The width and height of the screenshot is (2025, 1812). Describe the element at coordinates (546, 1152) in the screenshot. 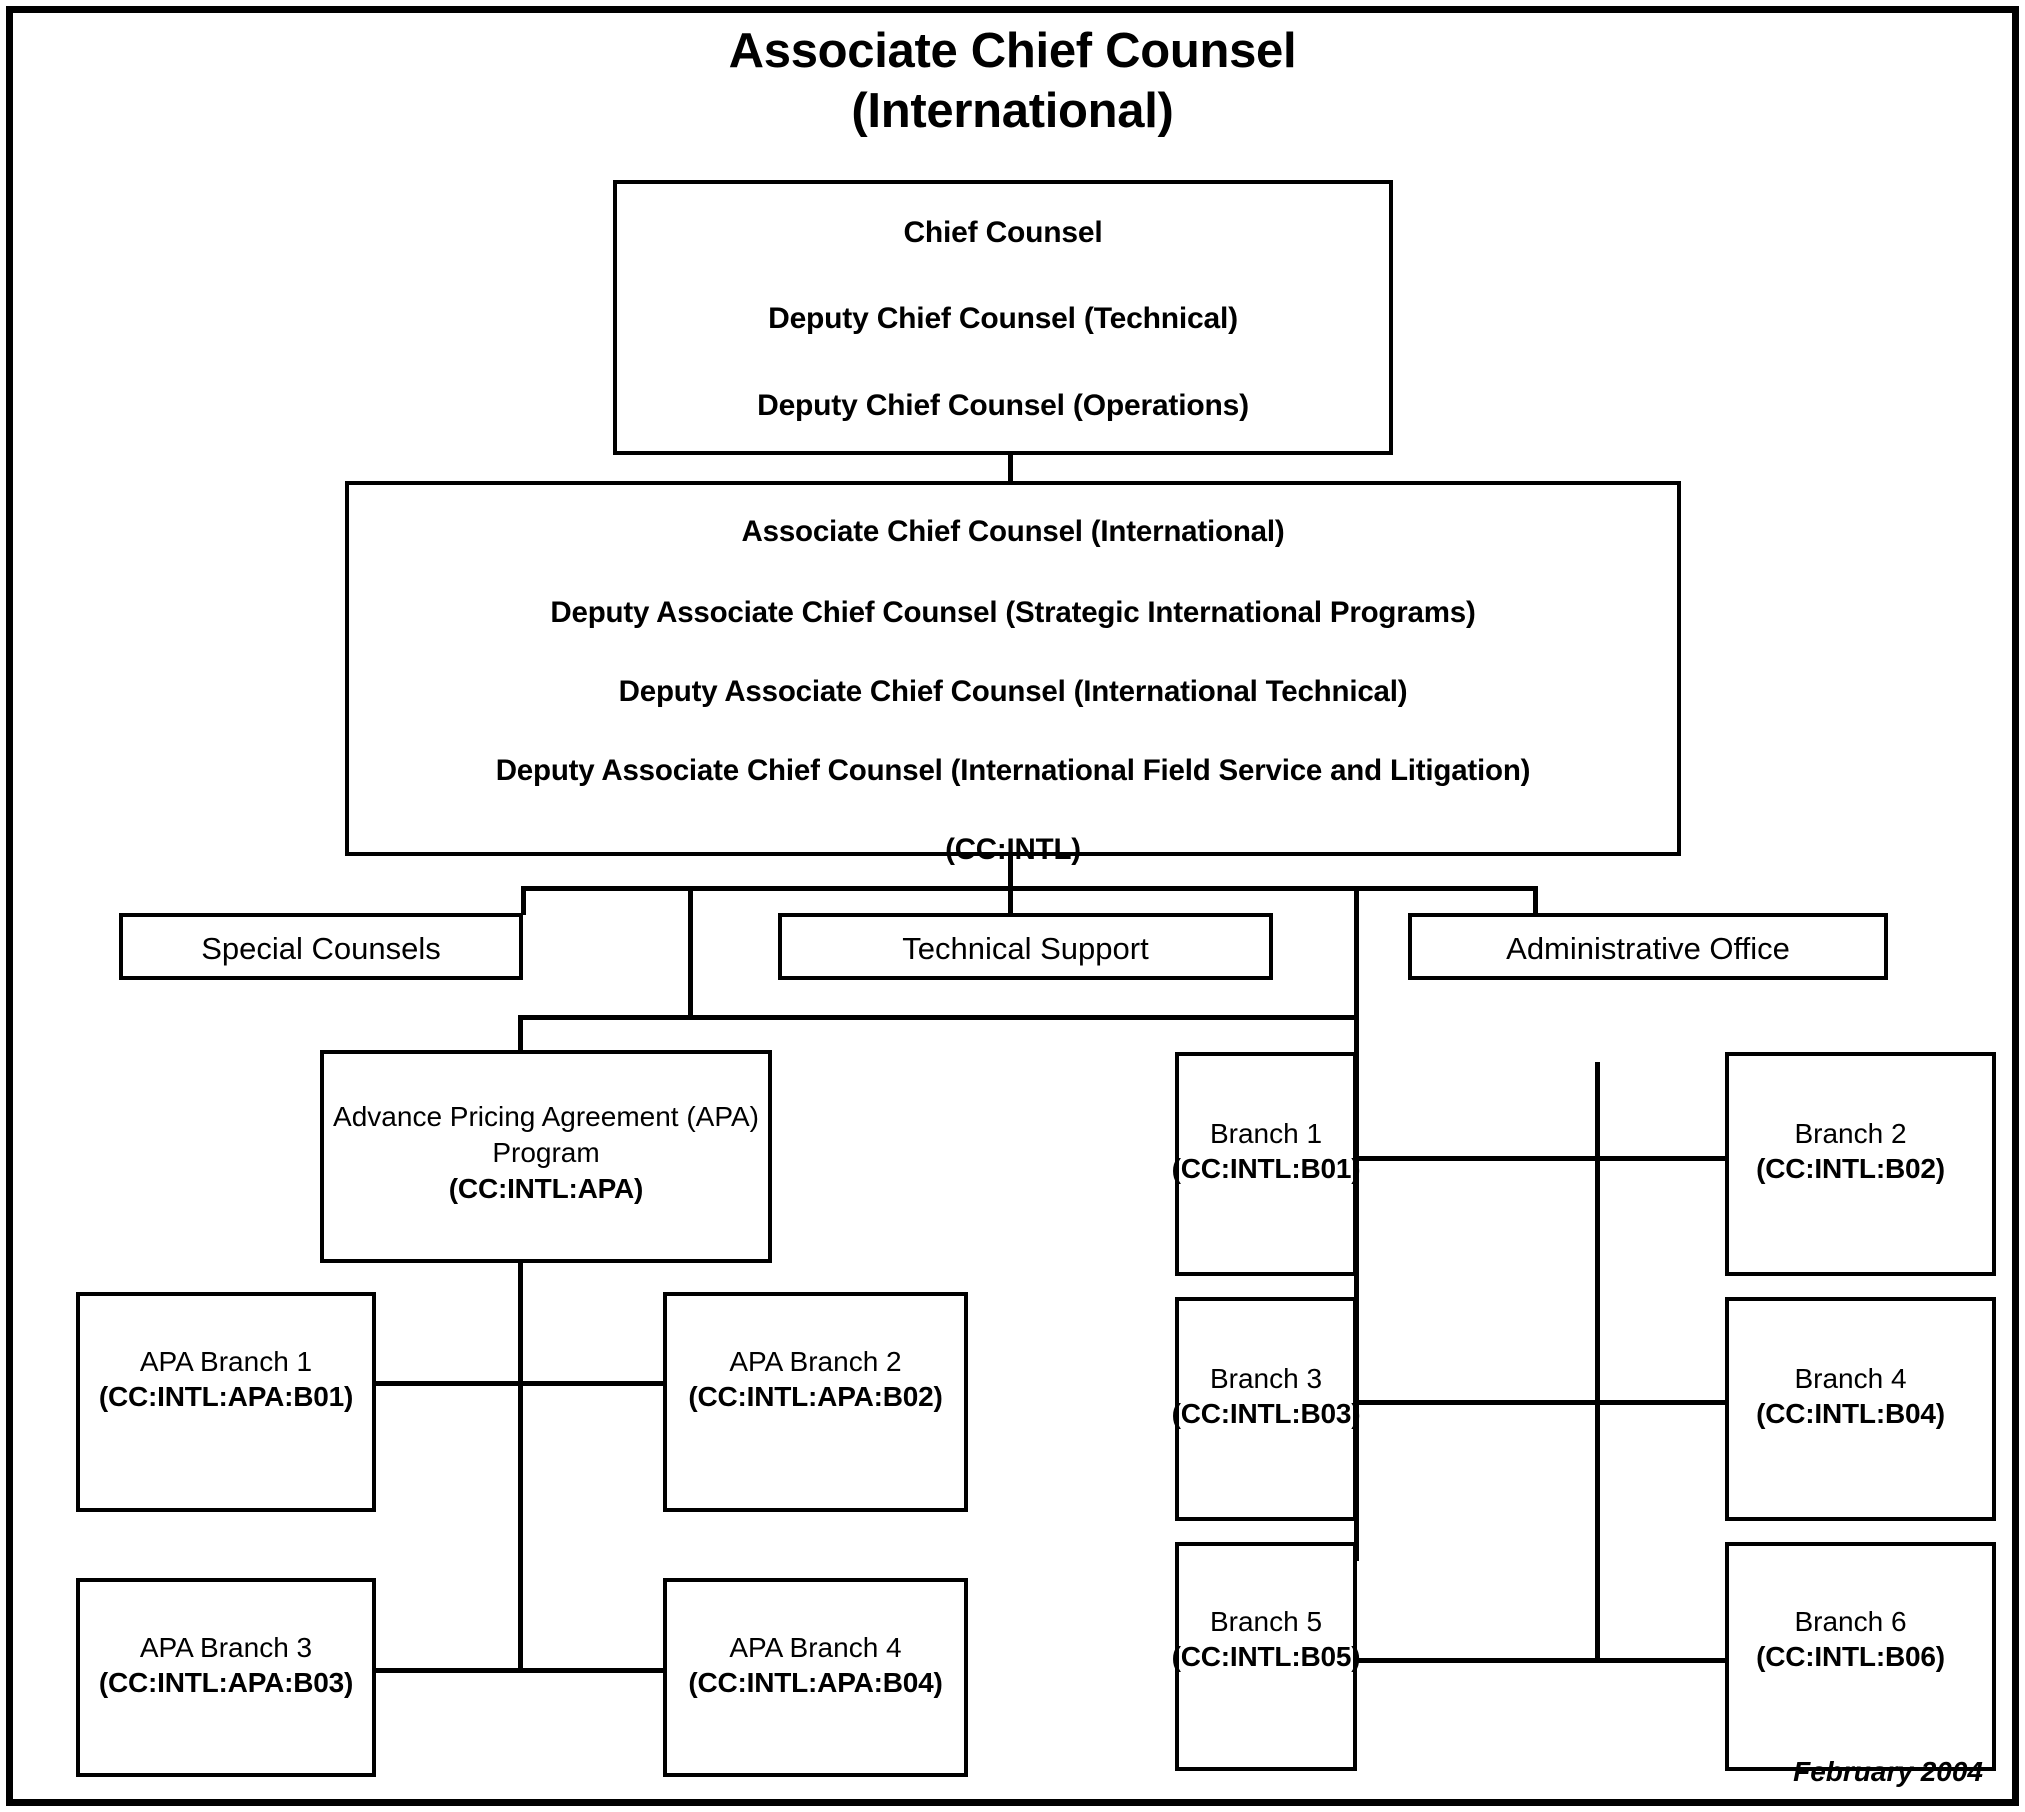

I see `apa-program-name-line-2: Program` at that location.